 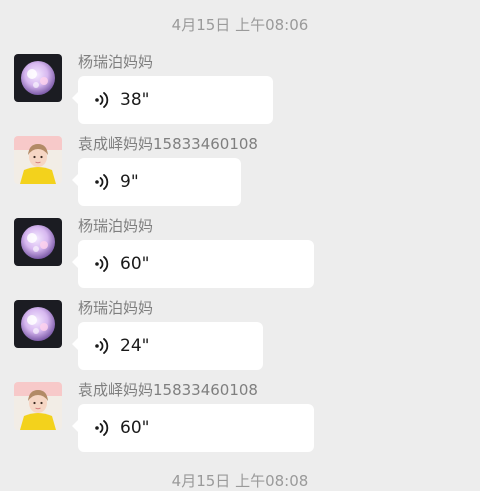 What do you see at coordinates (156, 182) in the screenshot?
I see `voice-message-bubble: 9"` at bounding box center [156, 182].